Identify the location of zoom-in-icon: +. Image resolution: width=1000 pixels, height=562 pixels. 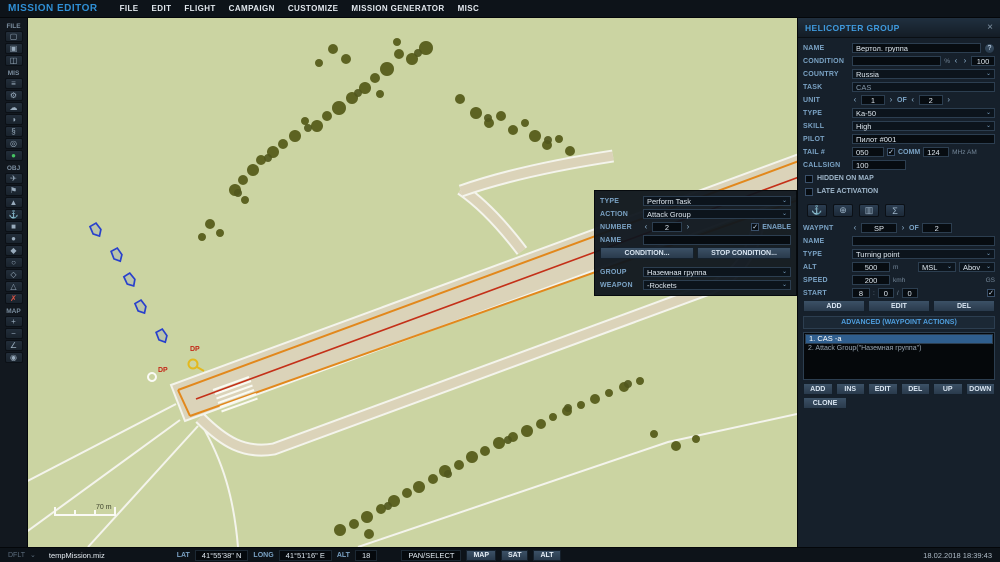
(13, 321).